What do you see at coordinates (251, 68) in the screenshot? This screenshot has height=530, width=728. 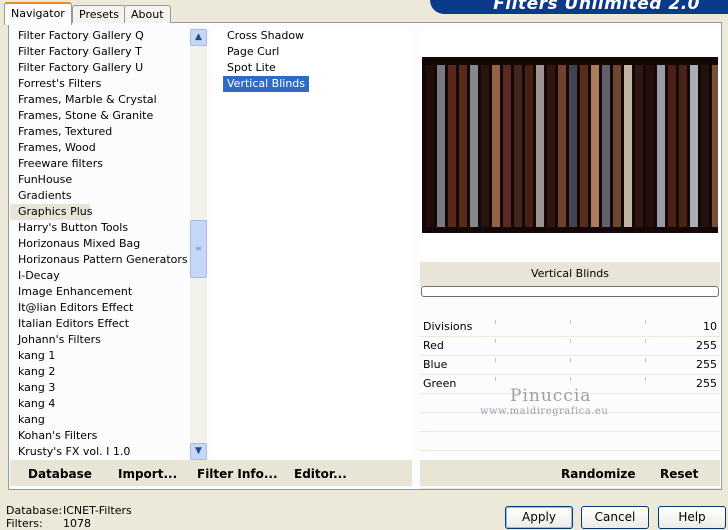 I see `filter-item: Spot Lite` at bounding box center [251, 68].